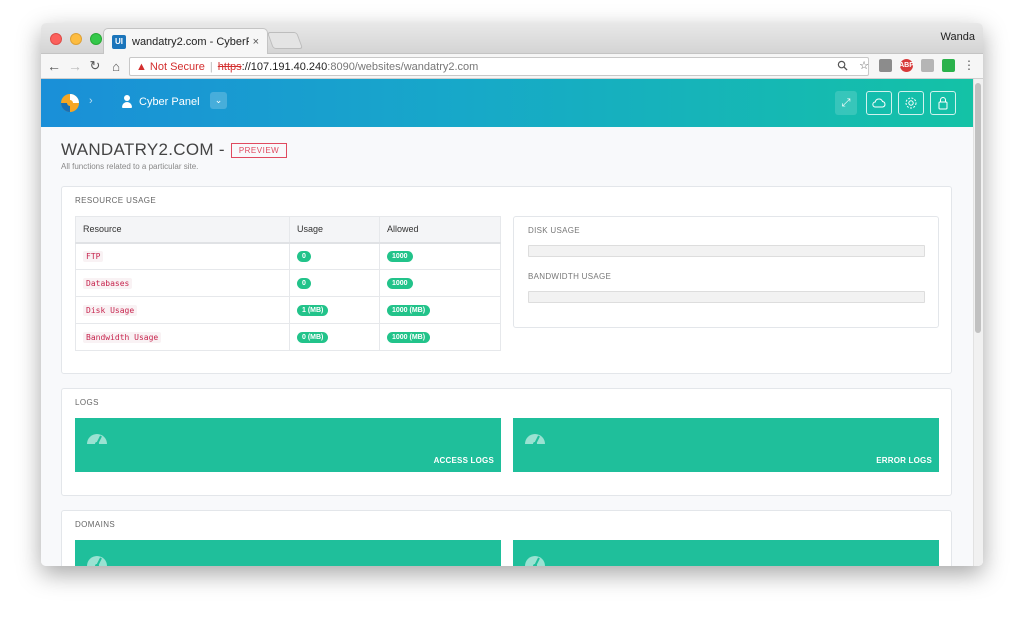  I want to click on bookmark-star-icon: ☆, so click(864, 65).